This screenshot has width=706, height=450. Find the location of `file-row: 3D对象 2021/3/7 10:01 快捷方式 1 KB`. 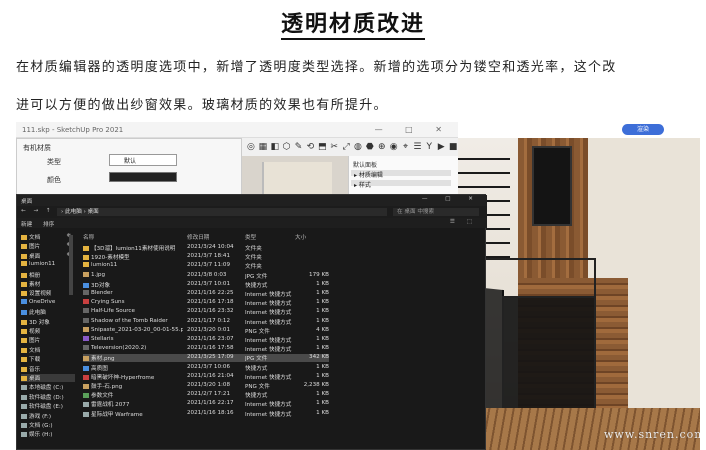

file-row: 3D对象 2021/3/7 10:01 快捷方式 1 KB is located at coordinates (206, 285).